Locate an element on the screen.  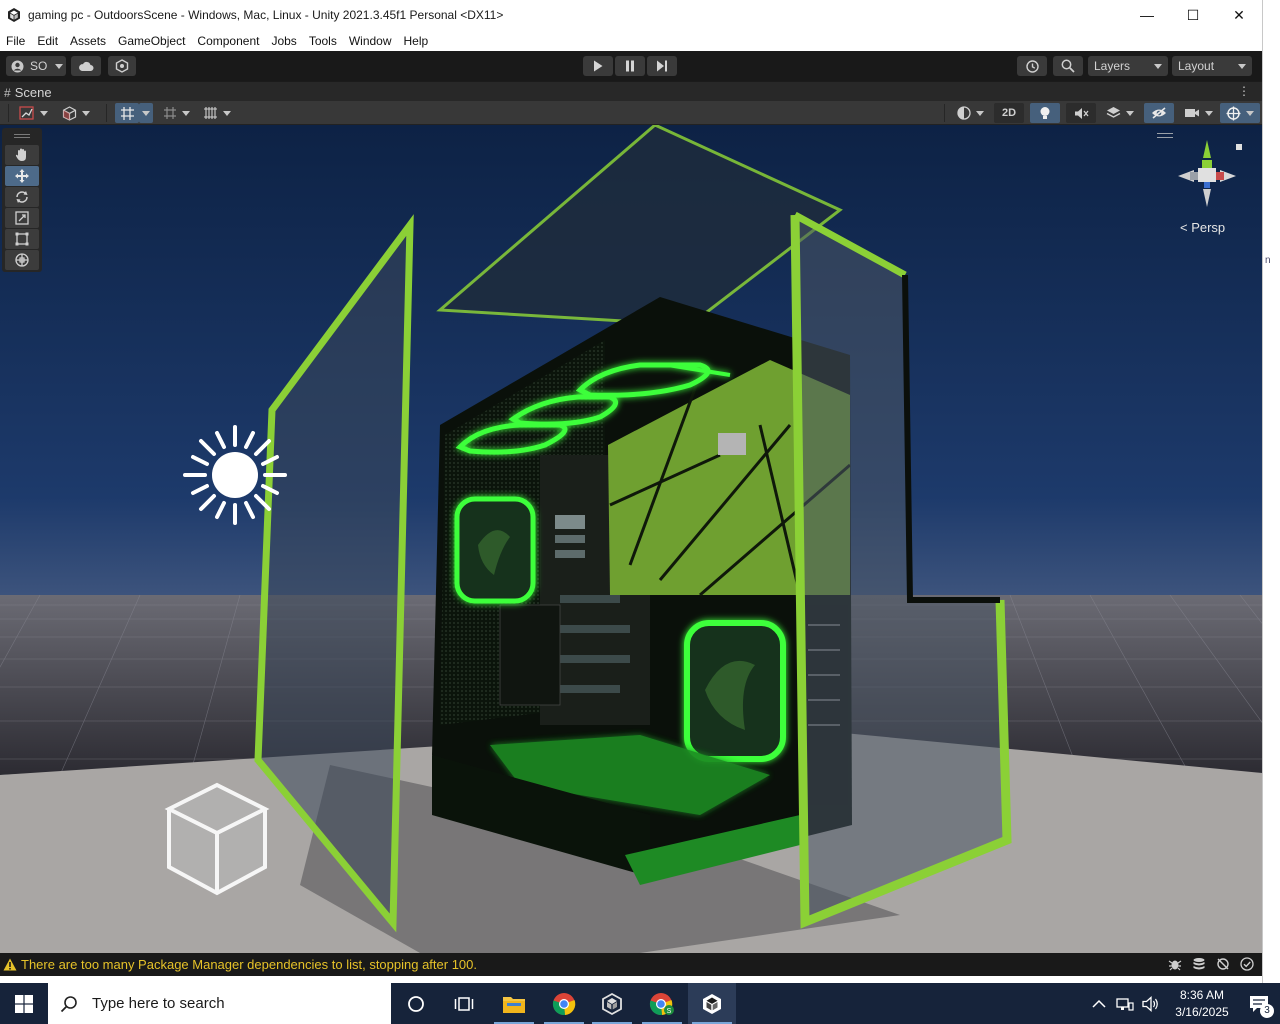
grid-visibility-dropdown is located at coordinates (217, 113).